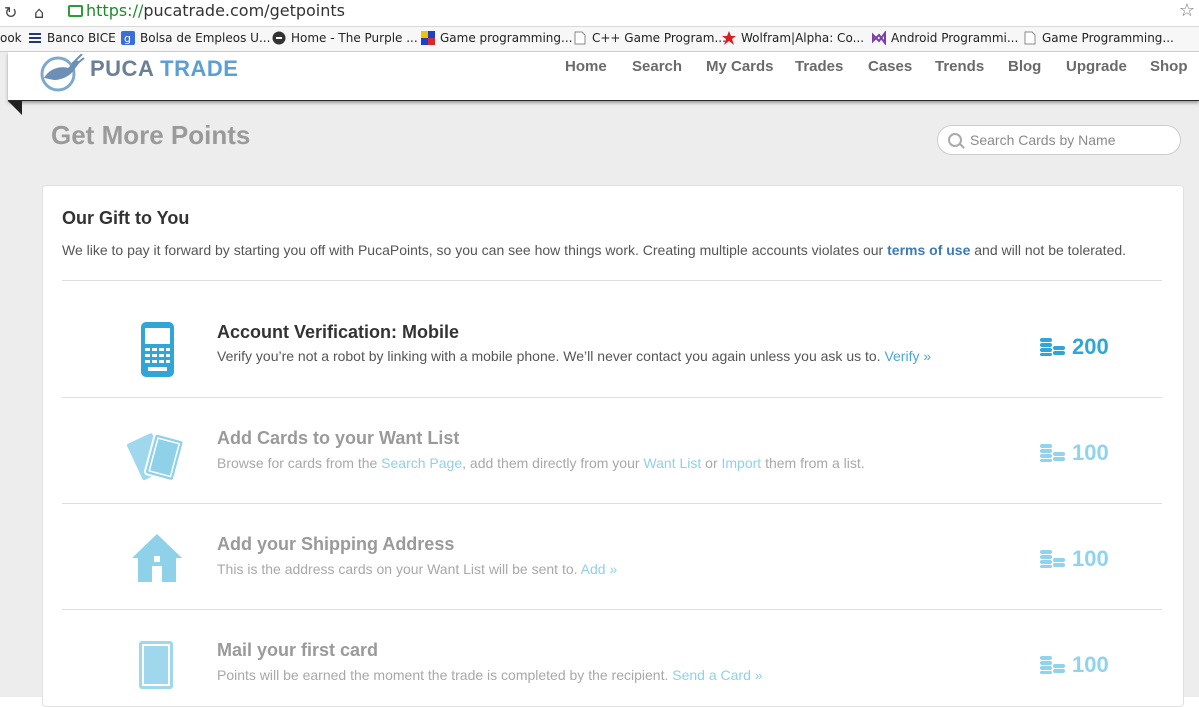  Describe the element at coordinates (157, 558) in the screenshot. I see `house-icon` at that location.